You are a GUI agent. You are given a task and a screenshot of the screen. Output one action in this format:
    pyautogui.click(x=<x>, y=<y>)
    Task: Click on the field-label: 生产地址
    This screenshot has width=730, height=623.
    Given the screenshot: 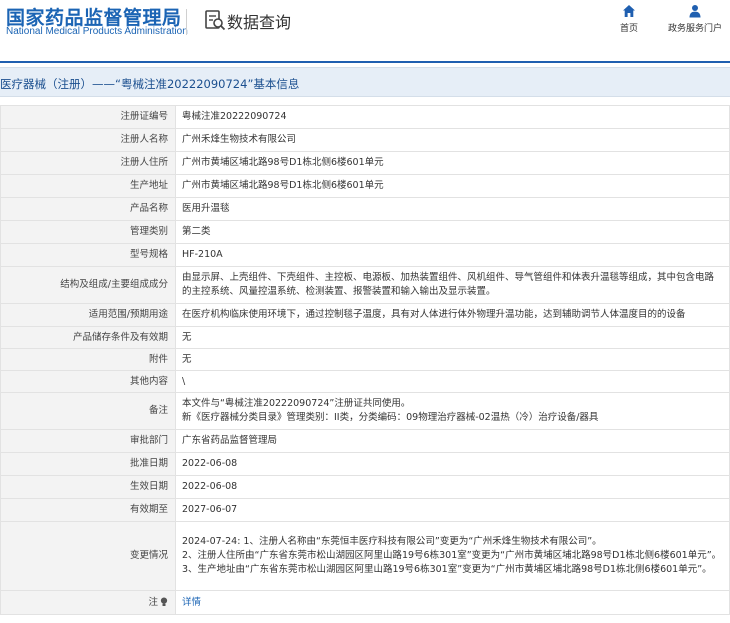 What is the action you would take?
    pyautogui.click(x=88, y=186)
    